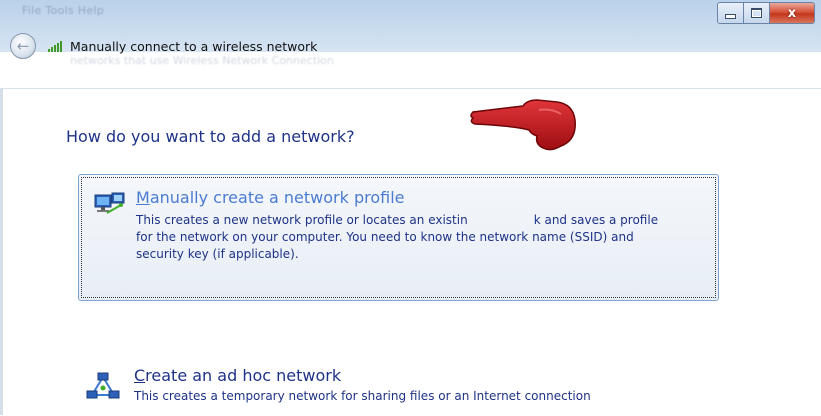  I want to click on page-heading: How do you want to add a network?, so click(210, 136).